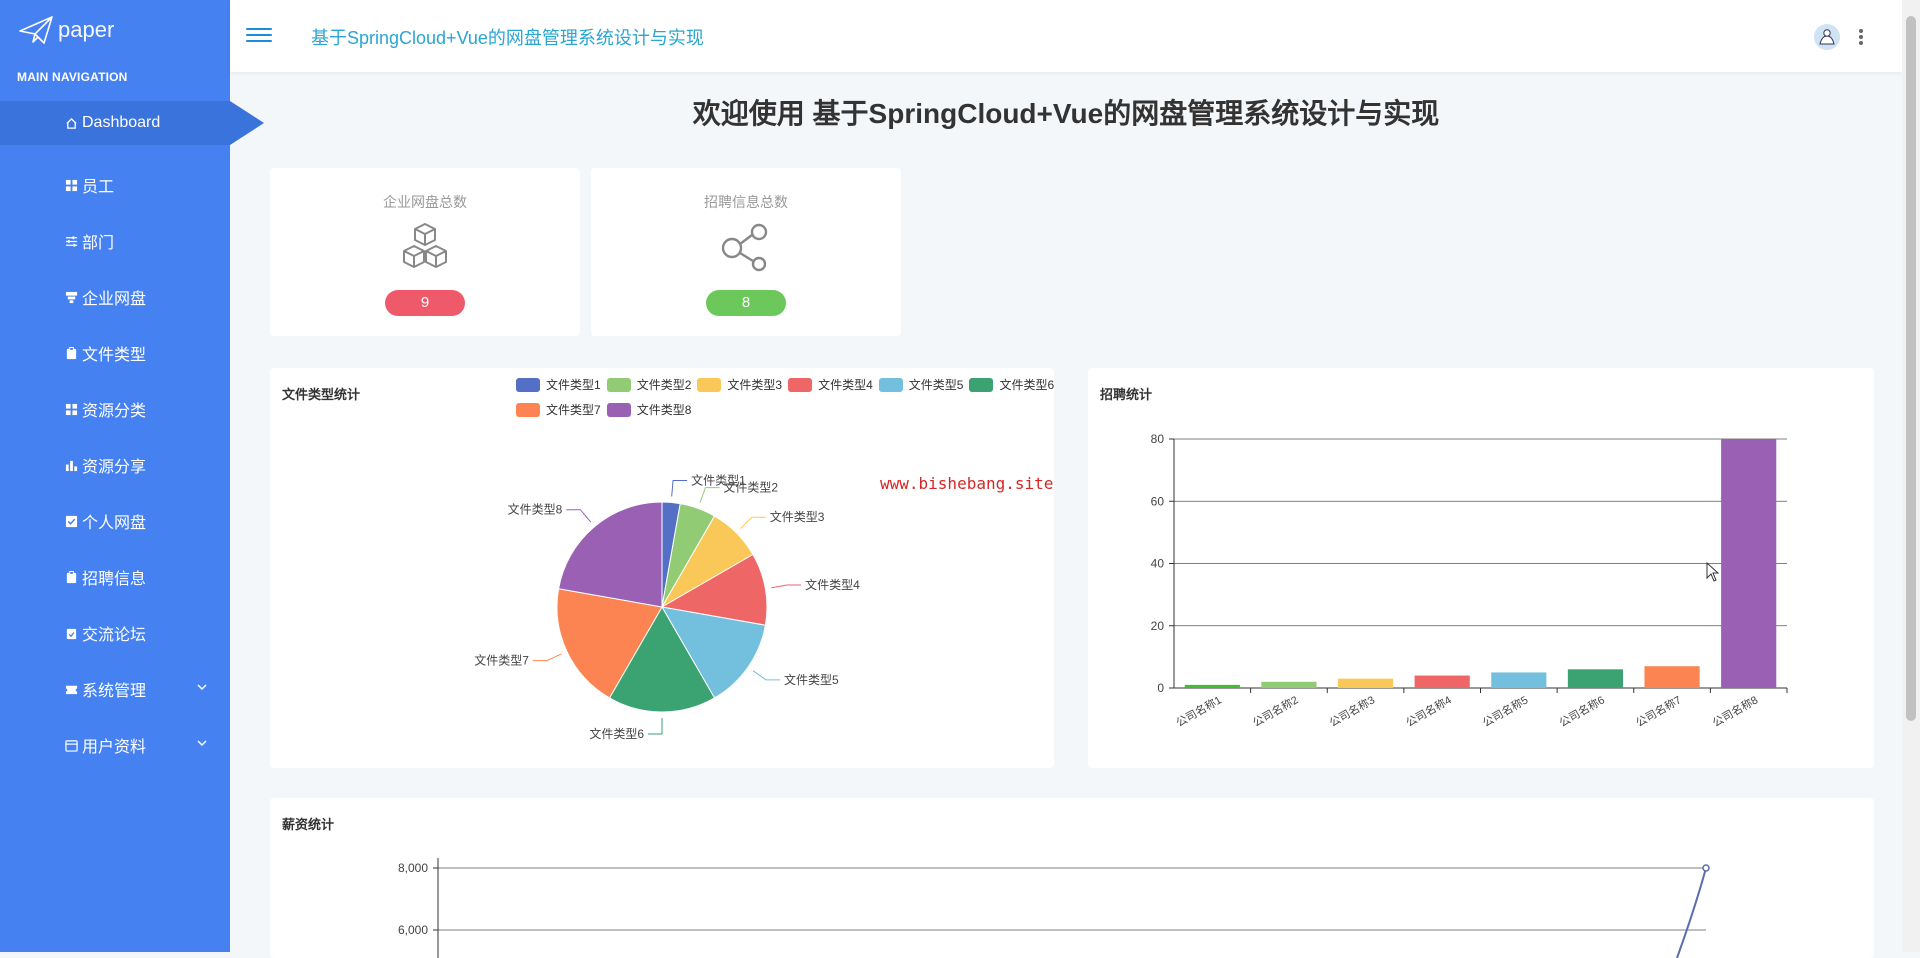 The width and height of the screenshot is (1920, 958). I want to click on pie-slice-label: 文件类型3, so click(797, 516).